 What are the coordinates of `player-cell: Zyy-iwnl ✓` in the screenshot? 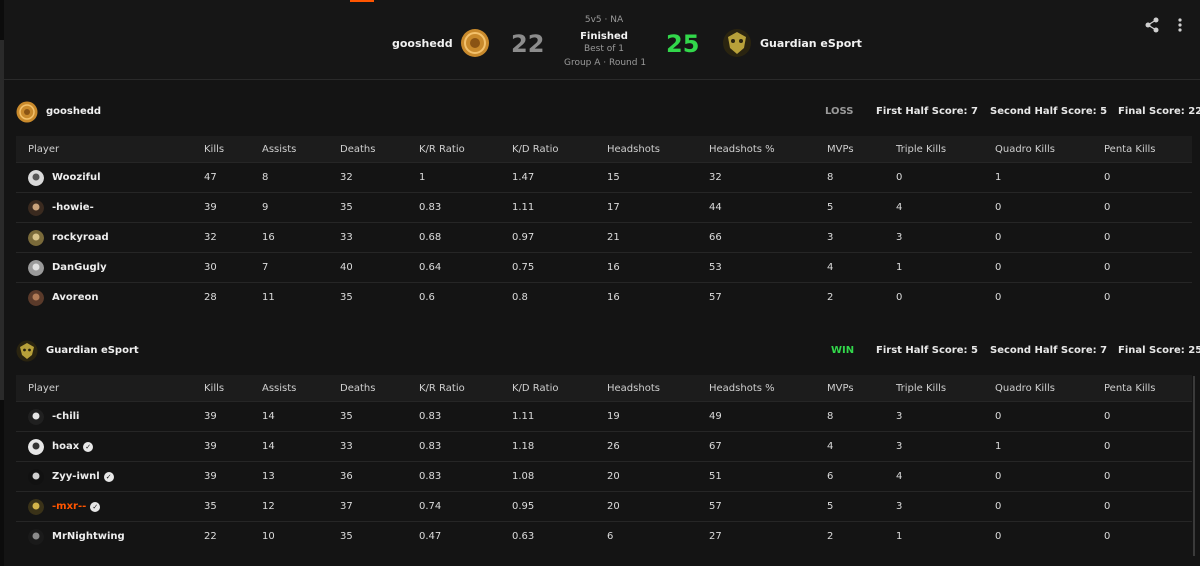 It's located at (71, 476).